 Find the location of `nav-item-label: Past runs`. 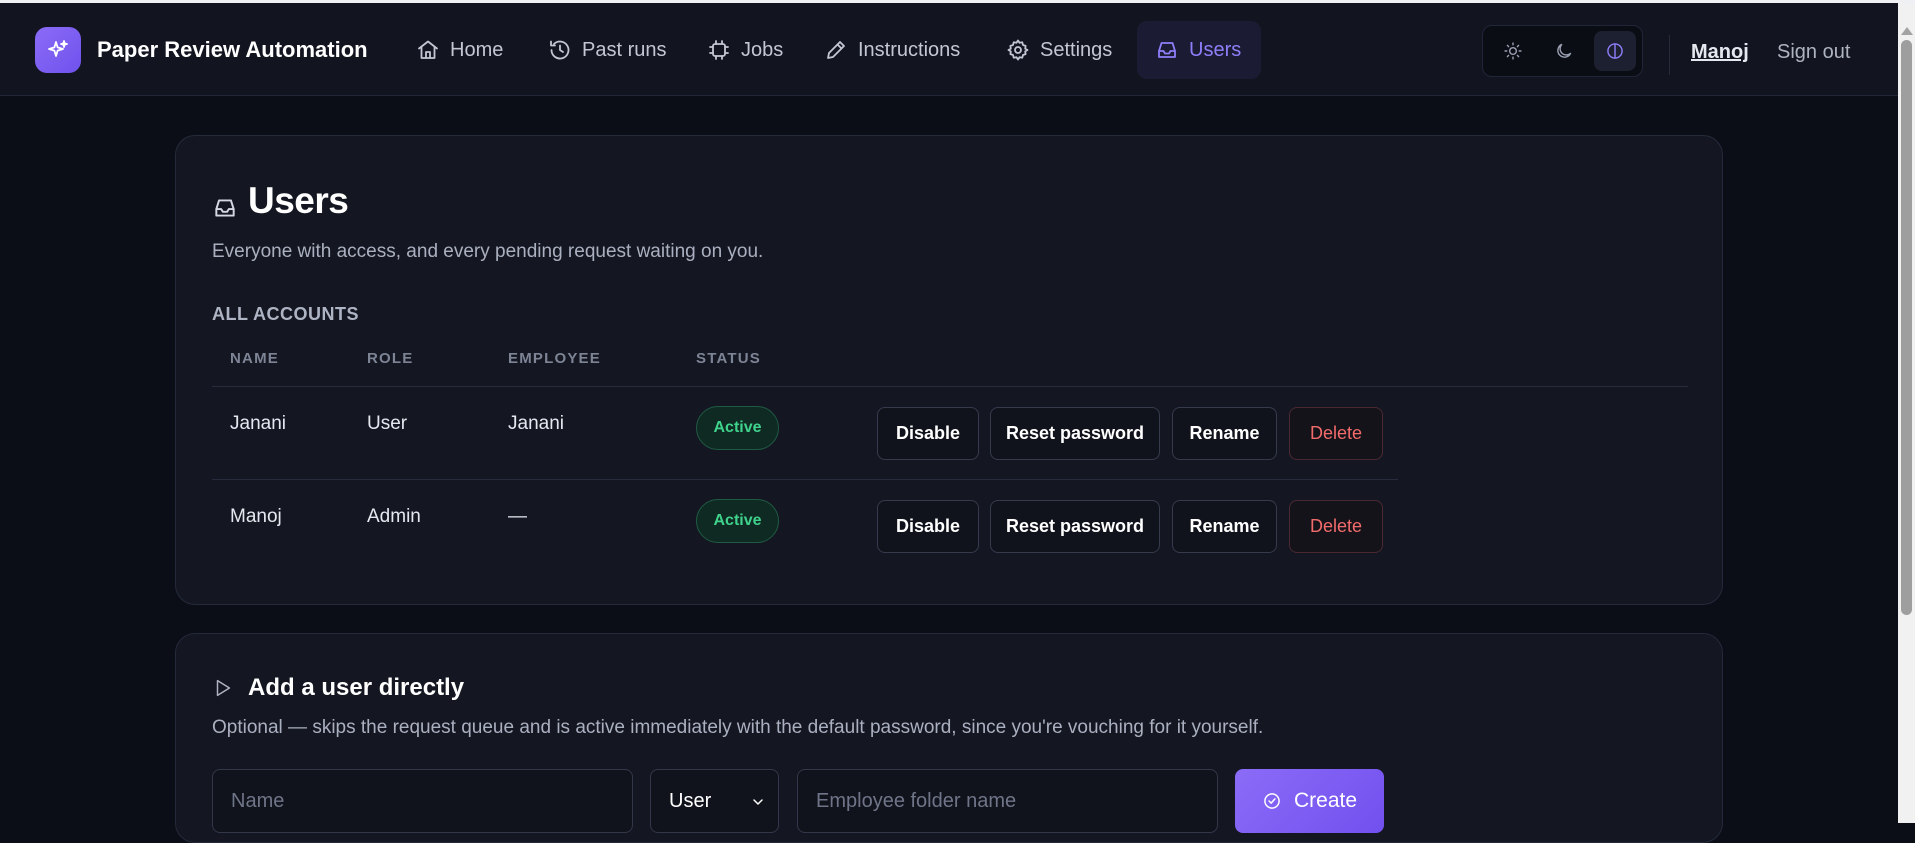

nav-item-label: Past runs is located at coordinates (624, 49).